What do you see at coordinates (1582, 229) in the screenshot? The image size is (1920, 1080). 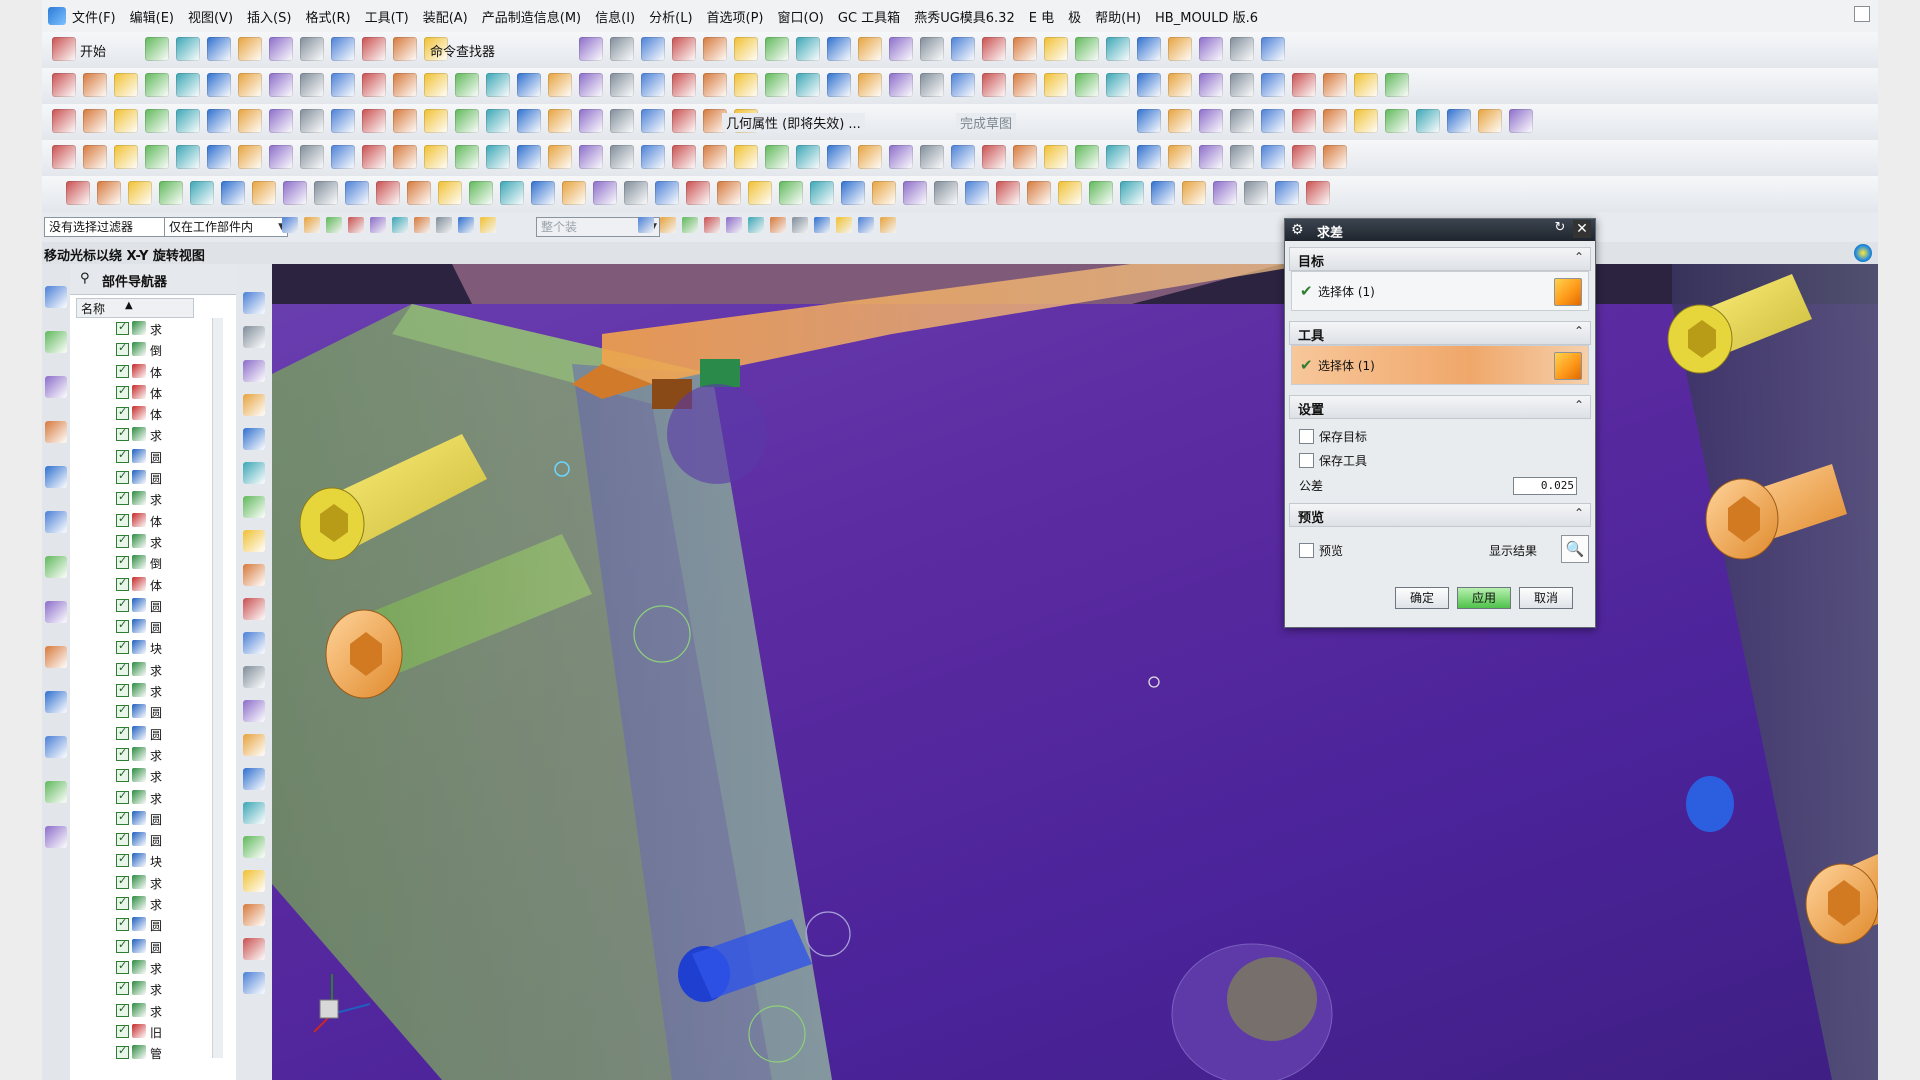 I see `close-icon: ✕` at bounding box center [1582, 229].